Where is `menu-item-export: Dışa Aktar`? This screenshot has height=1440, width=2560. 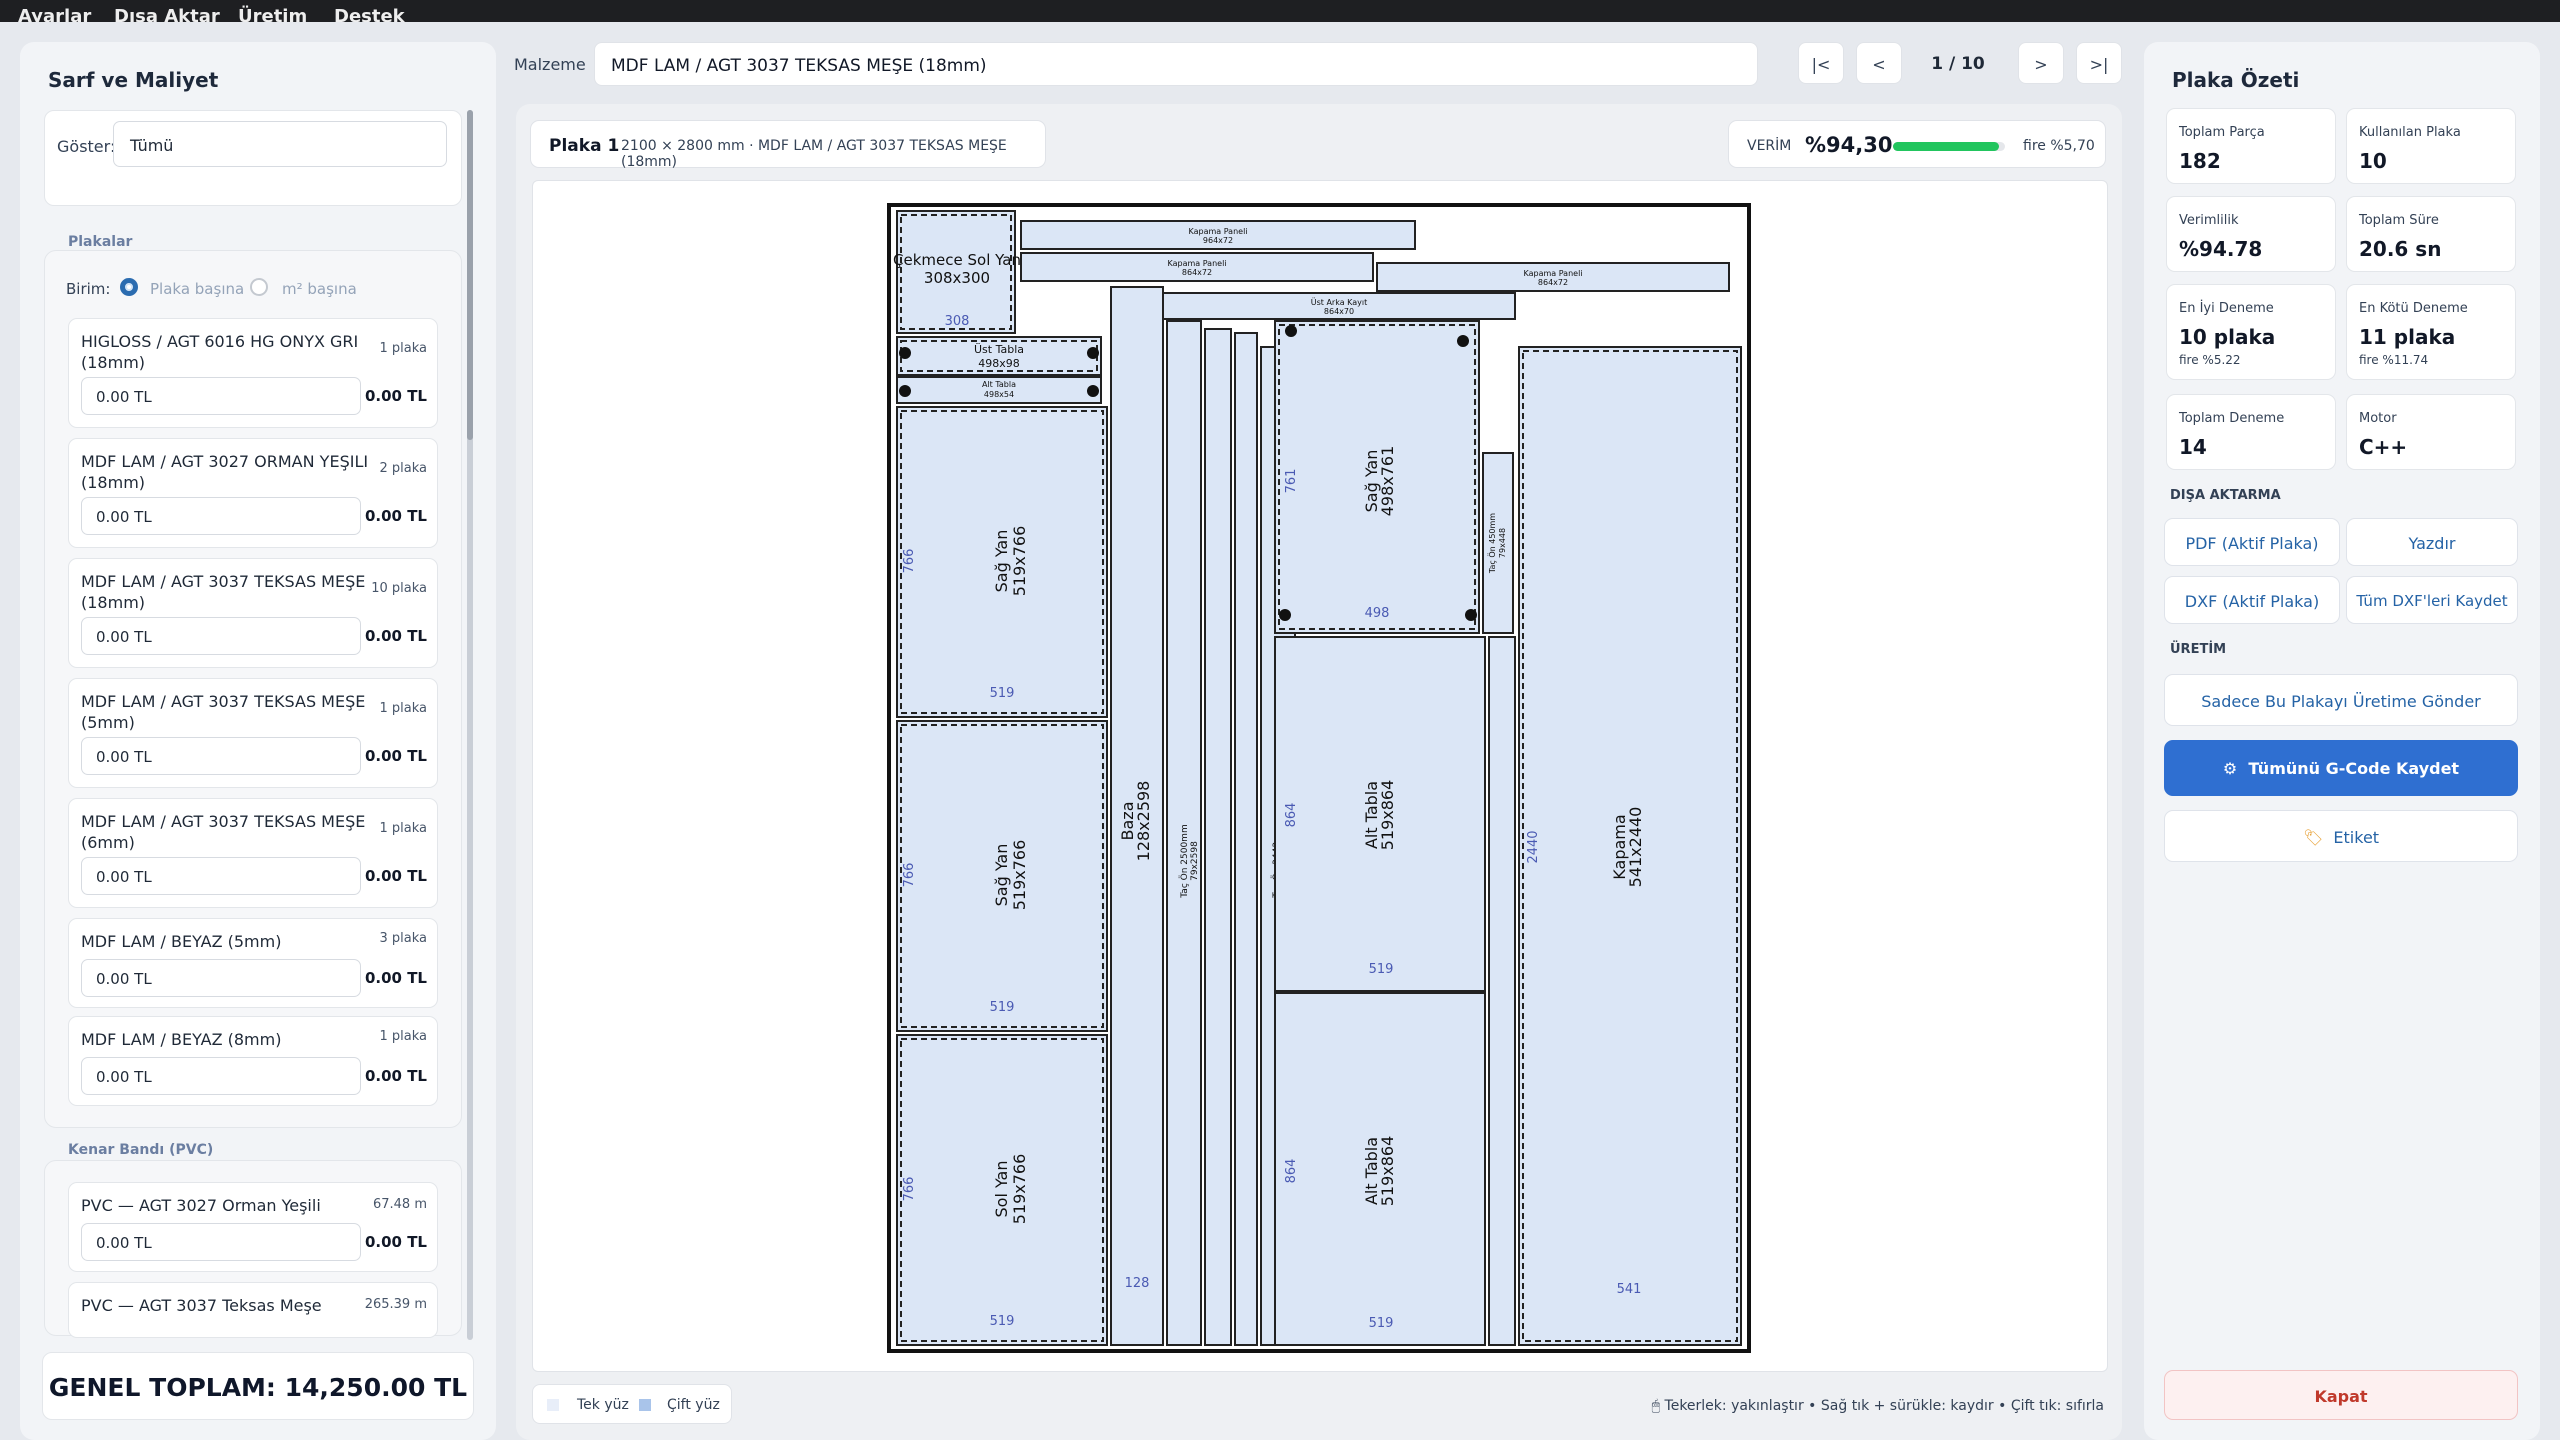 menu-item-export: Dışa Aktar is located at coordinates (167, 14).